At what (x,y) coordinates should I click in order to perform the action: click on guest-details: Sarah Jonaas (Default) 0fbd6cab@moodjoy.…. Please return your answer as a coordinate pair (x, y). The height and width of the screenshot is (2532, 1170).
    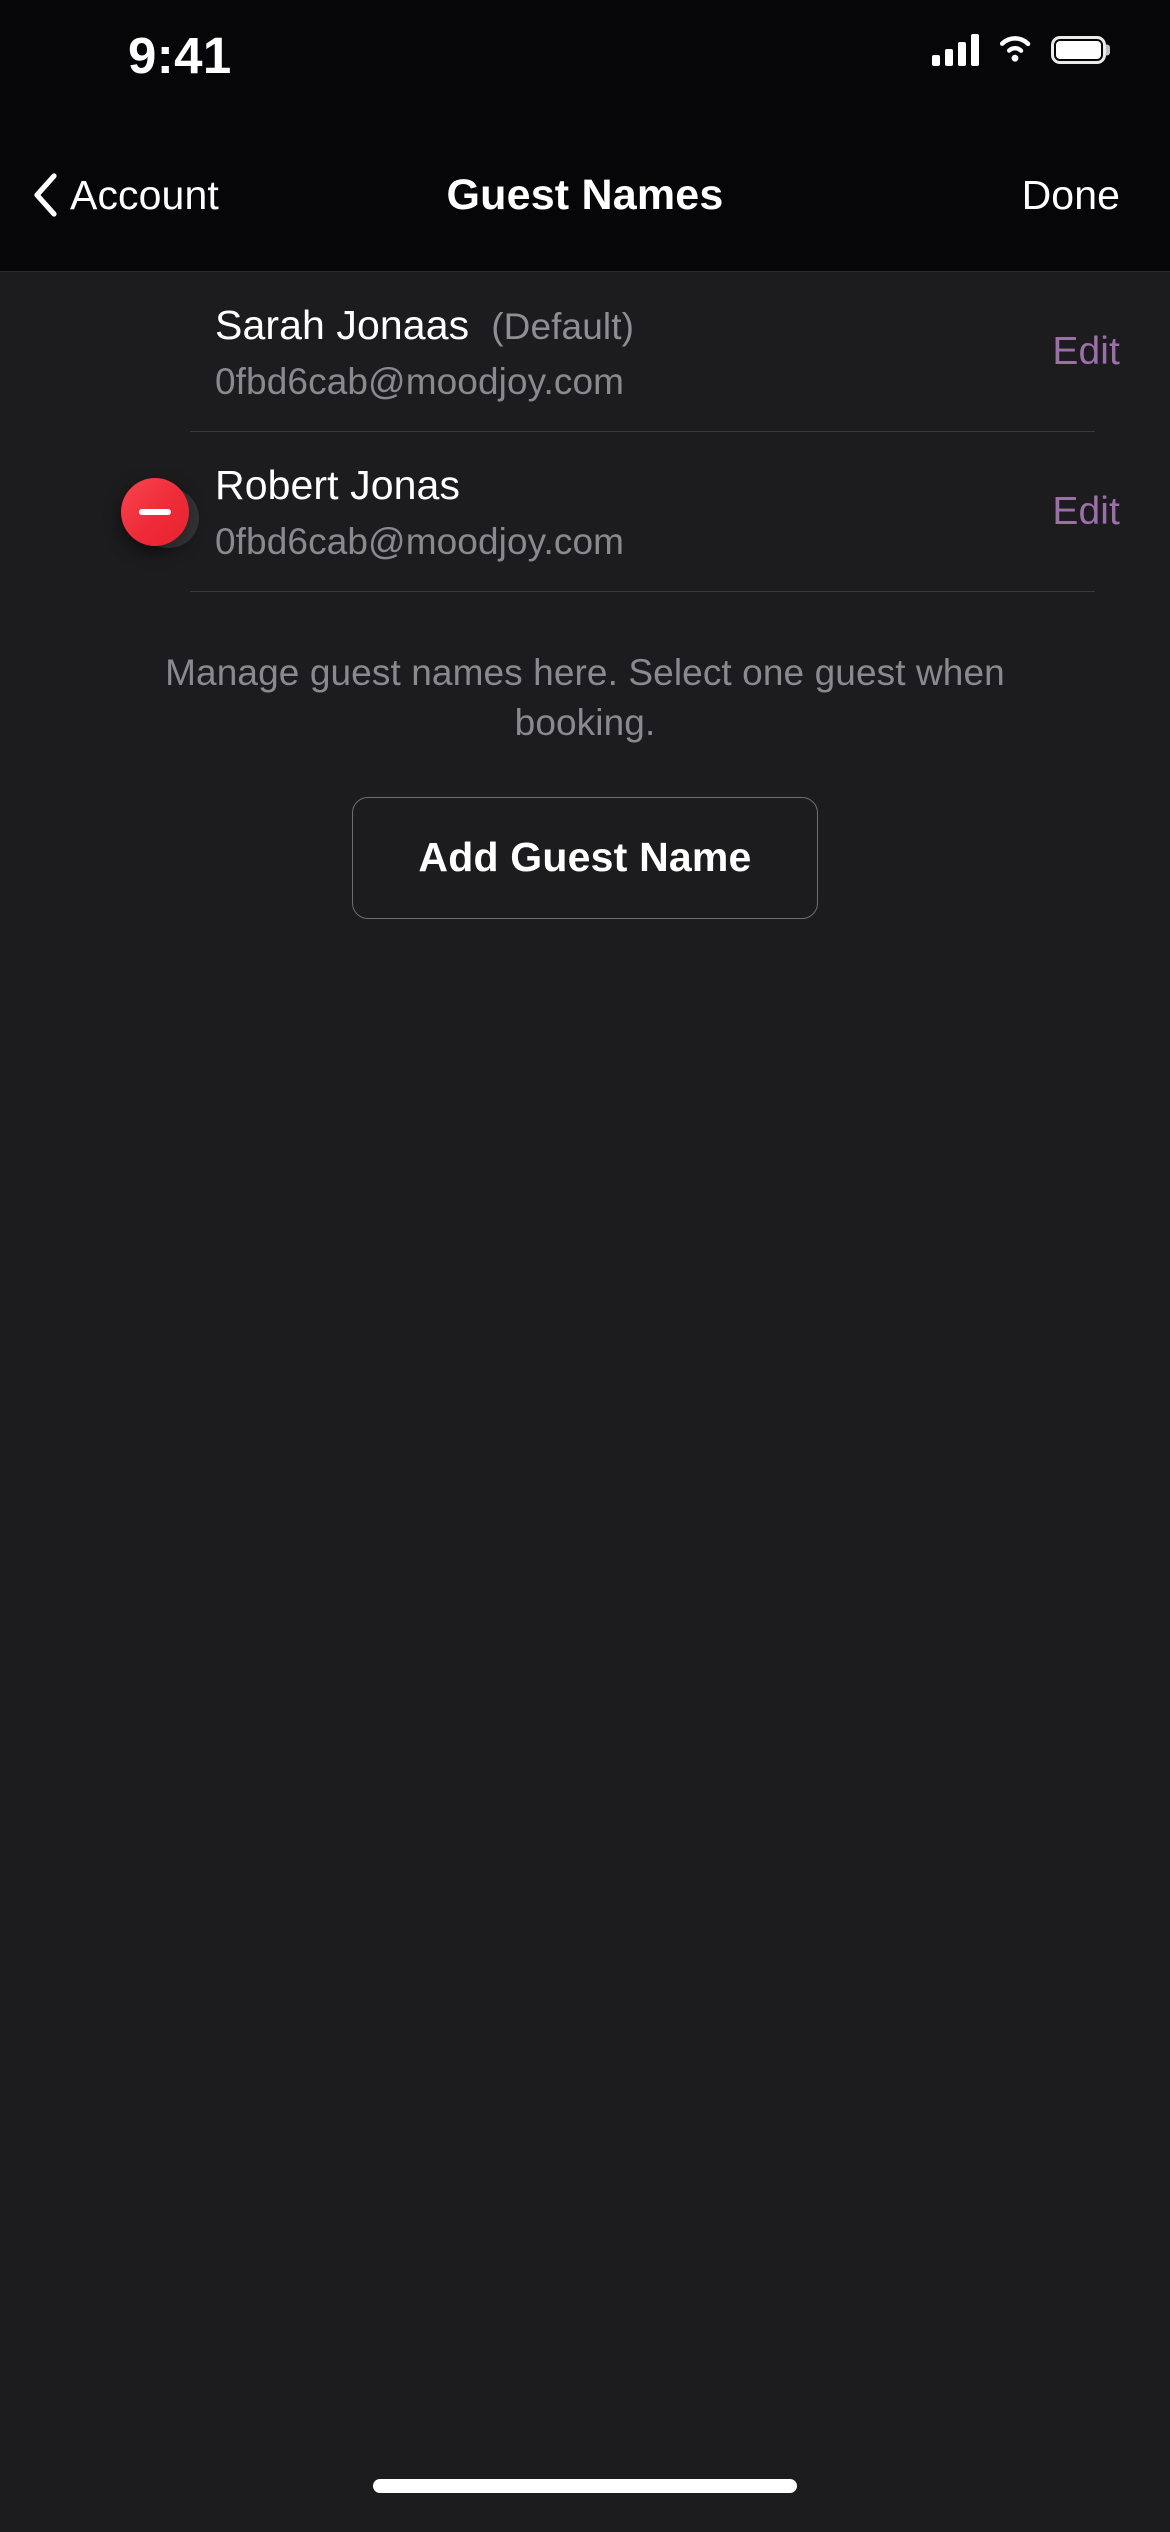
    Looking at the image, I should click on (618, 351).